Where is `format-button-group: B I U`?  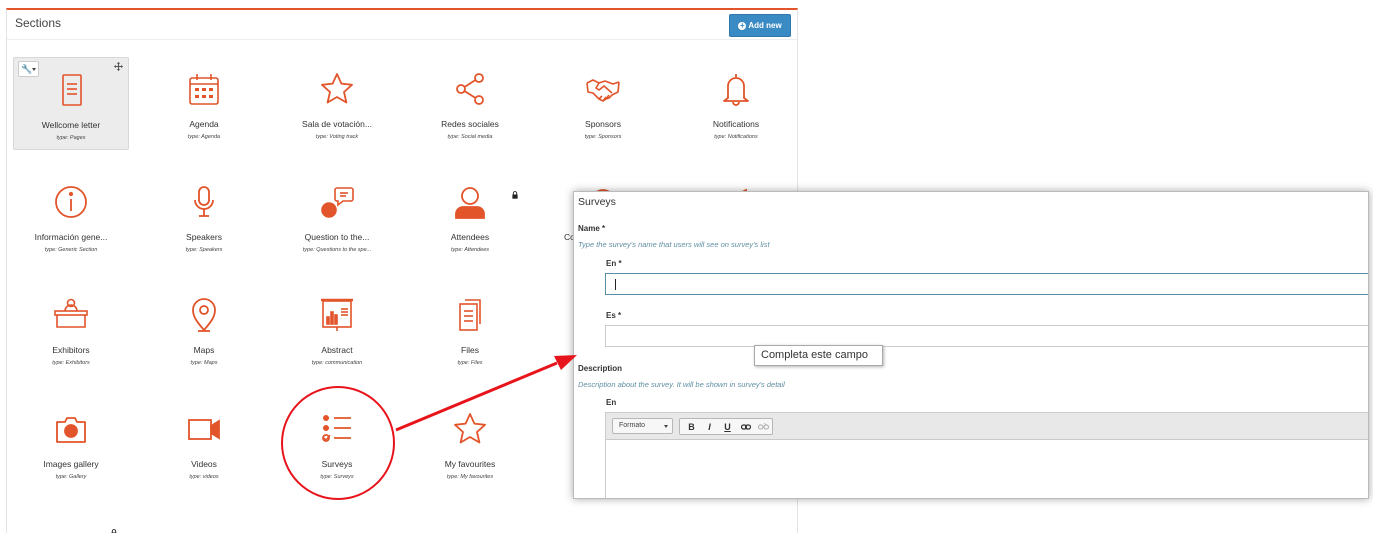
format-button-group: B I U is located at coordinates (726, 426).